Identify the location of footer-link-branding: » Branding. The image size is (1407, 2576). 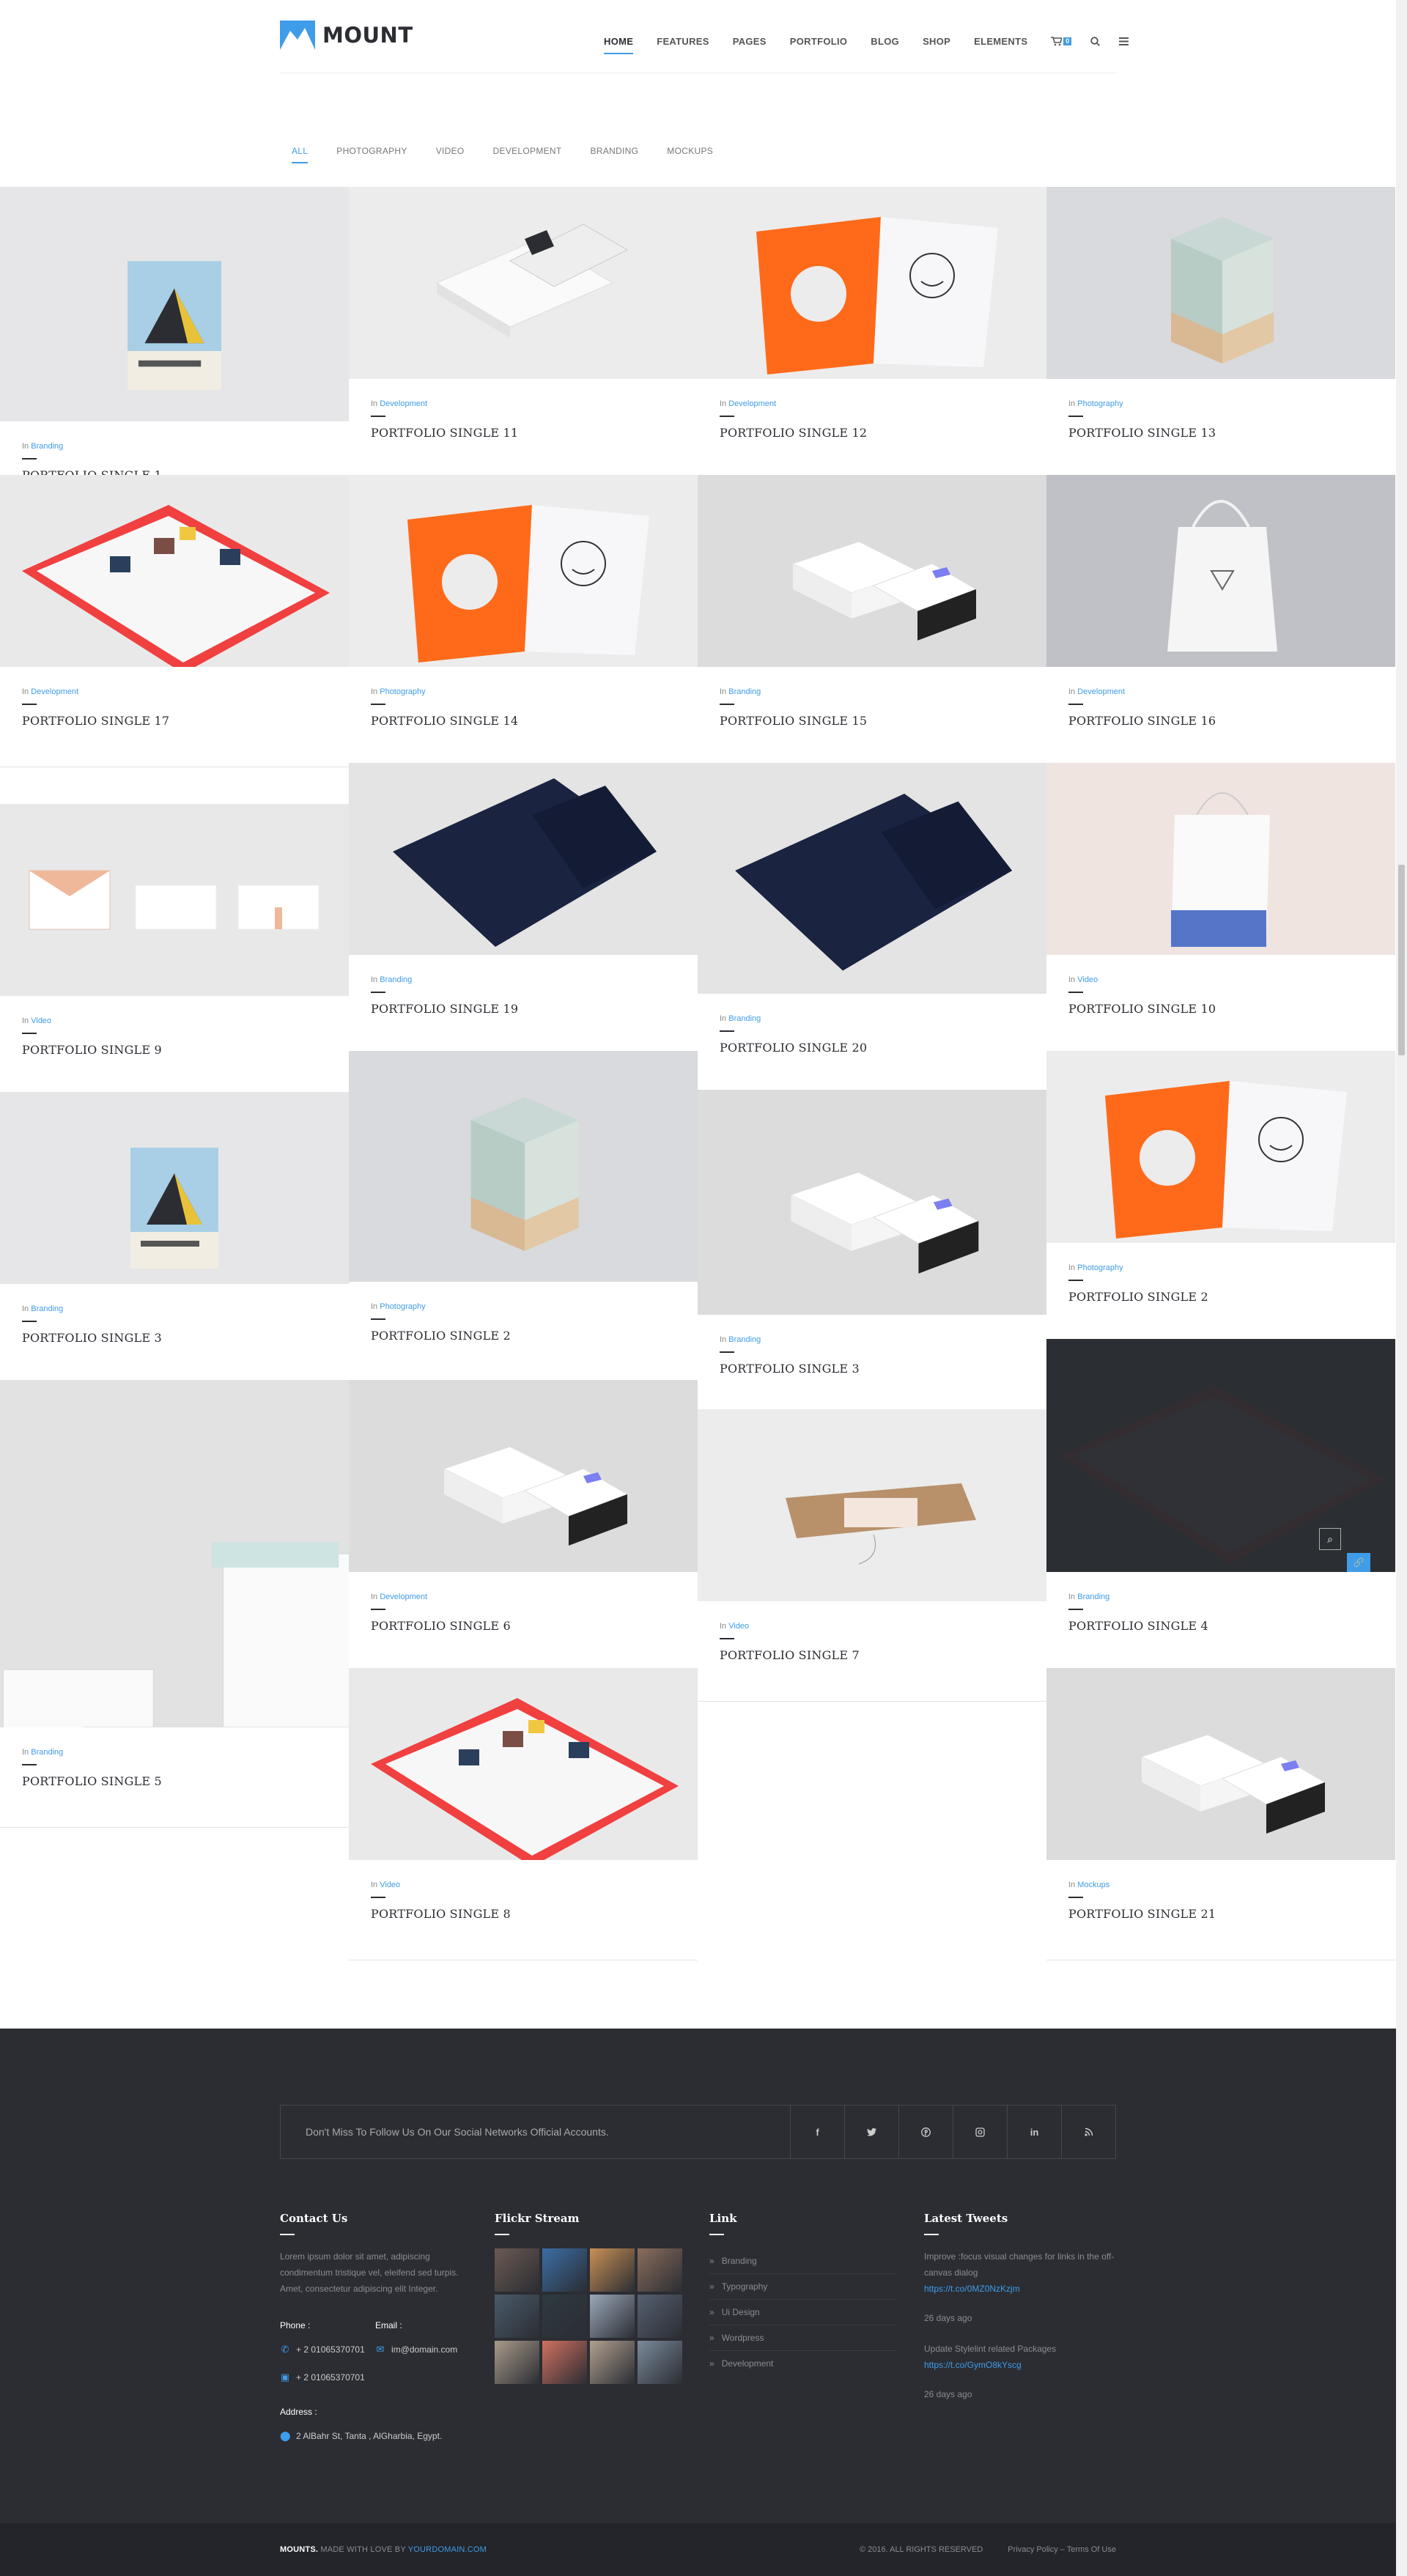
(803, 2261).